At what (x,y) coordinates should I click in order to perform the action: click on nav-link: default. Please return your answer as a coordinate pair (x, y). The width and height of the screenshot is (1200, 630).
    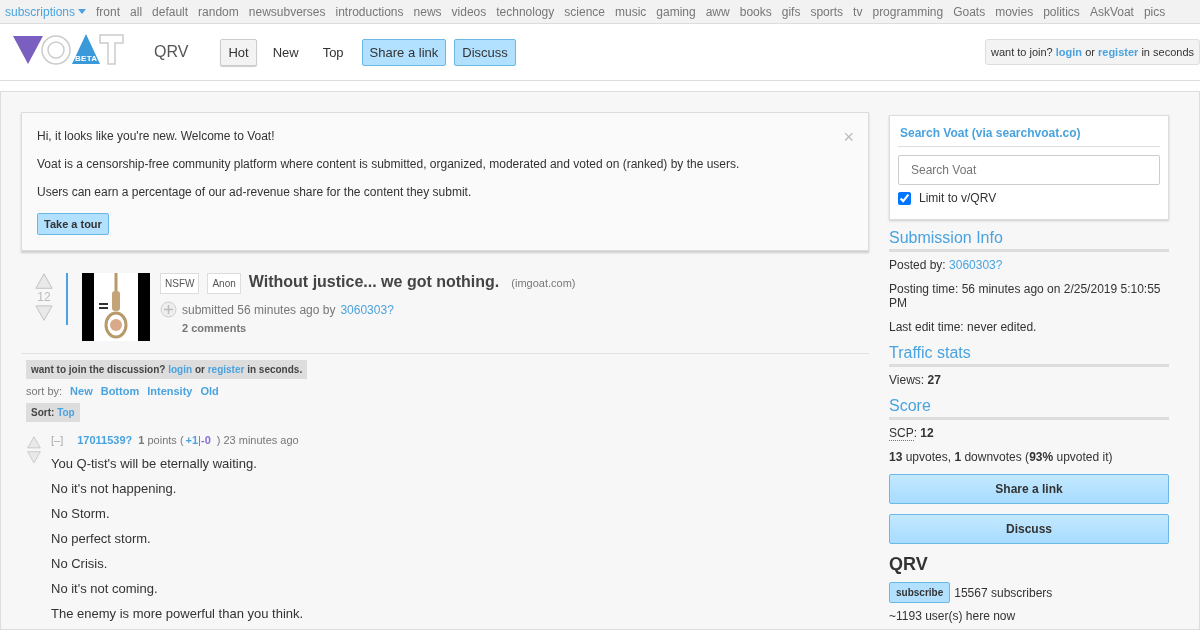
    Looking at the image, I should click on (170, 11).